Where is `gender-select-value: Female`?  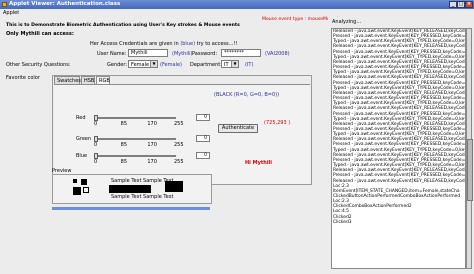
gender-select-value: Female is located at coordinates (140, 65).